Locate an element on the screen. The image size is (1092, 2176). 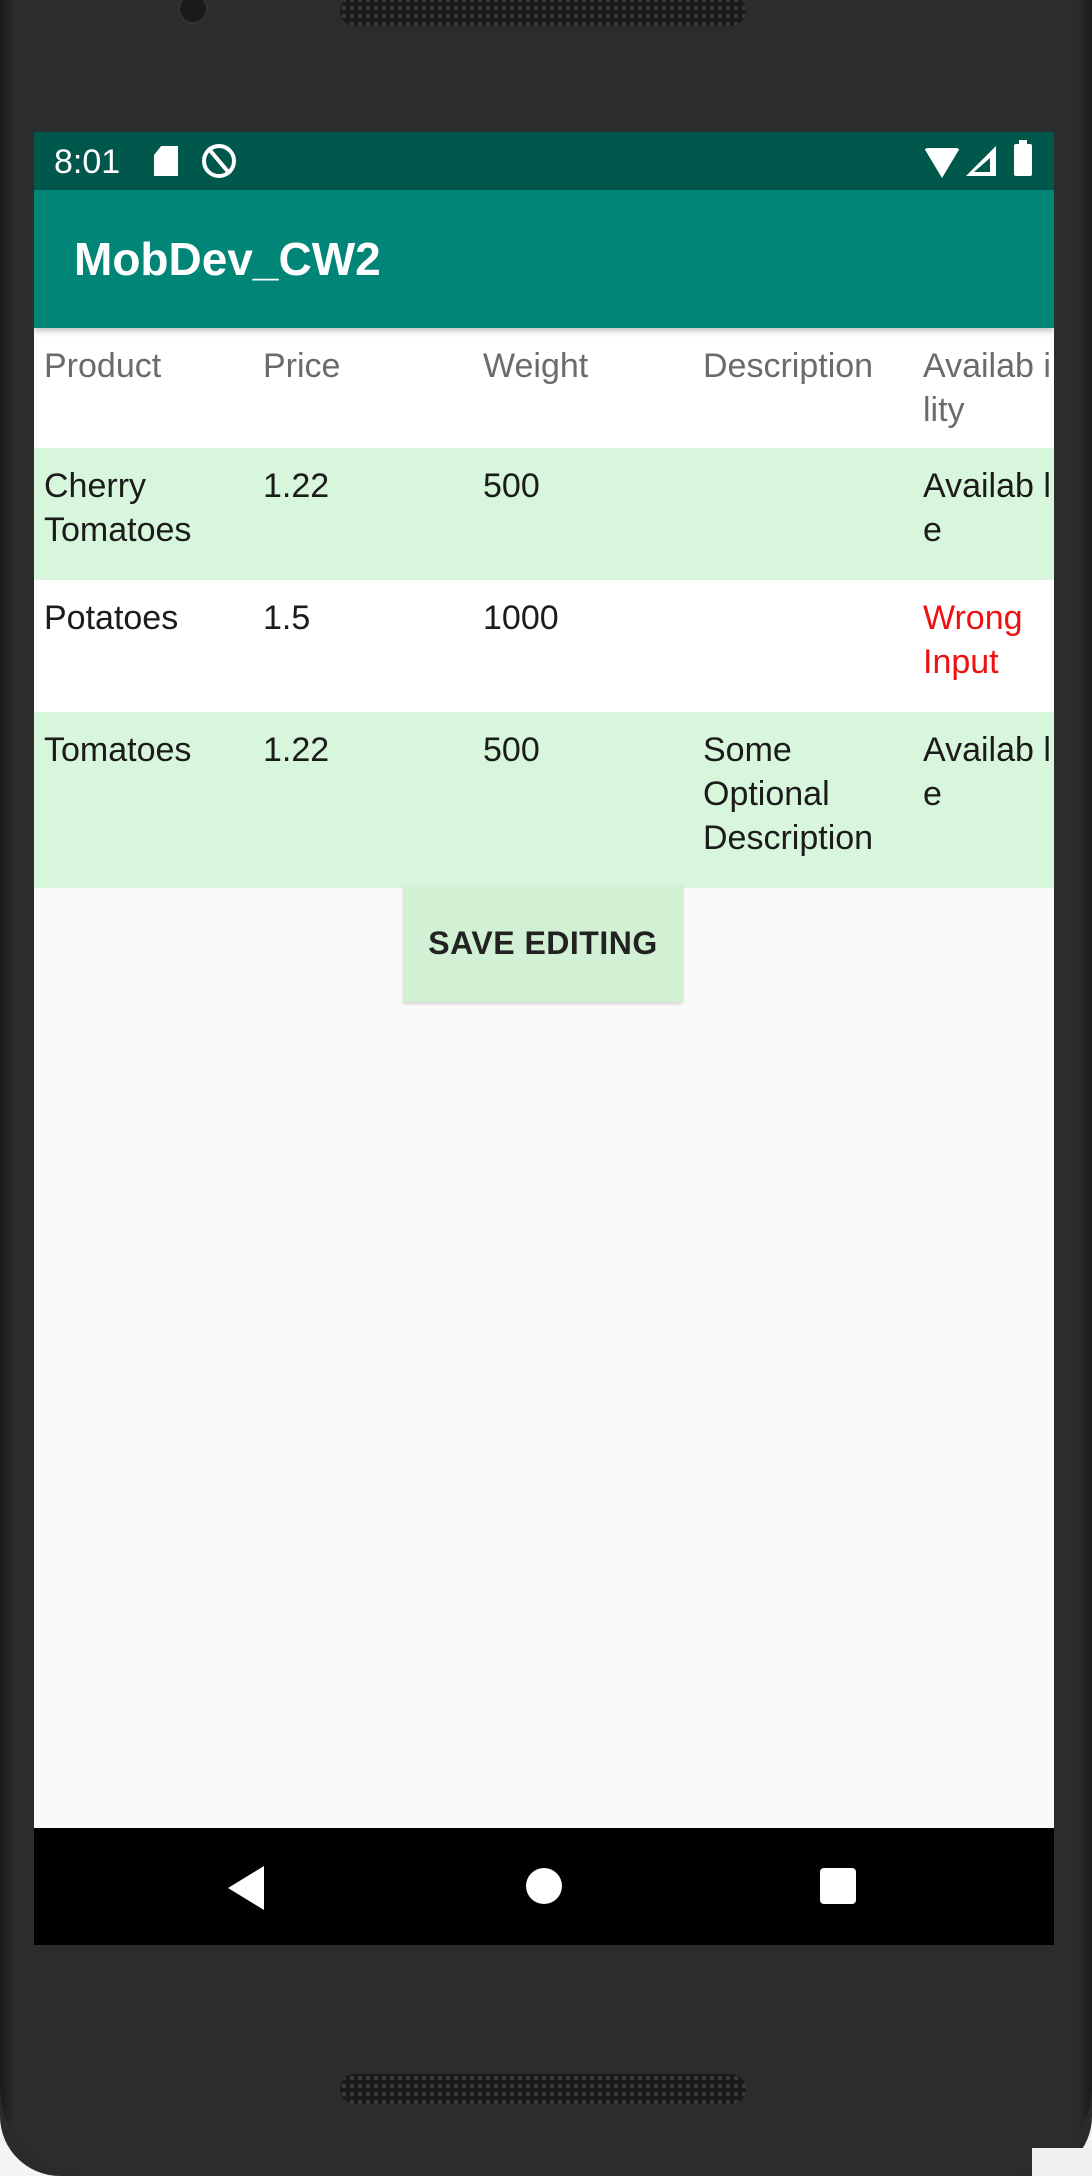
save-editing-button: SAVE EDITING is located at coordinates (543, 943).